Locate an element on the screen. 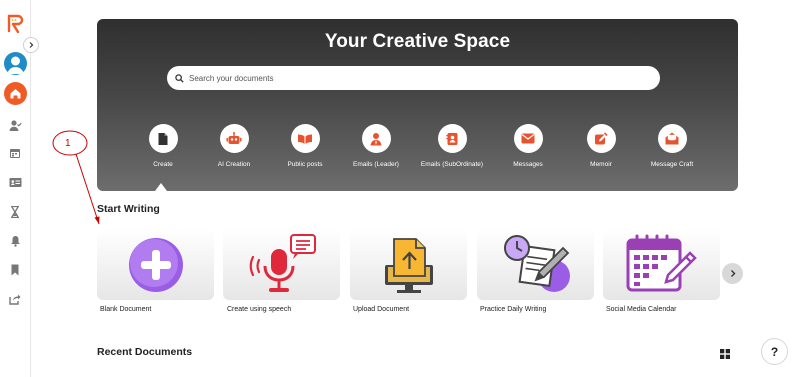 This screenshot has width=800, height=377. category-label: Public posts is located at coordinates (305, 164).